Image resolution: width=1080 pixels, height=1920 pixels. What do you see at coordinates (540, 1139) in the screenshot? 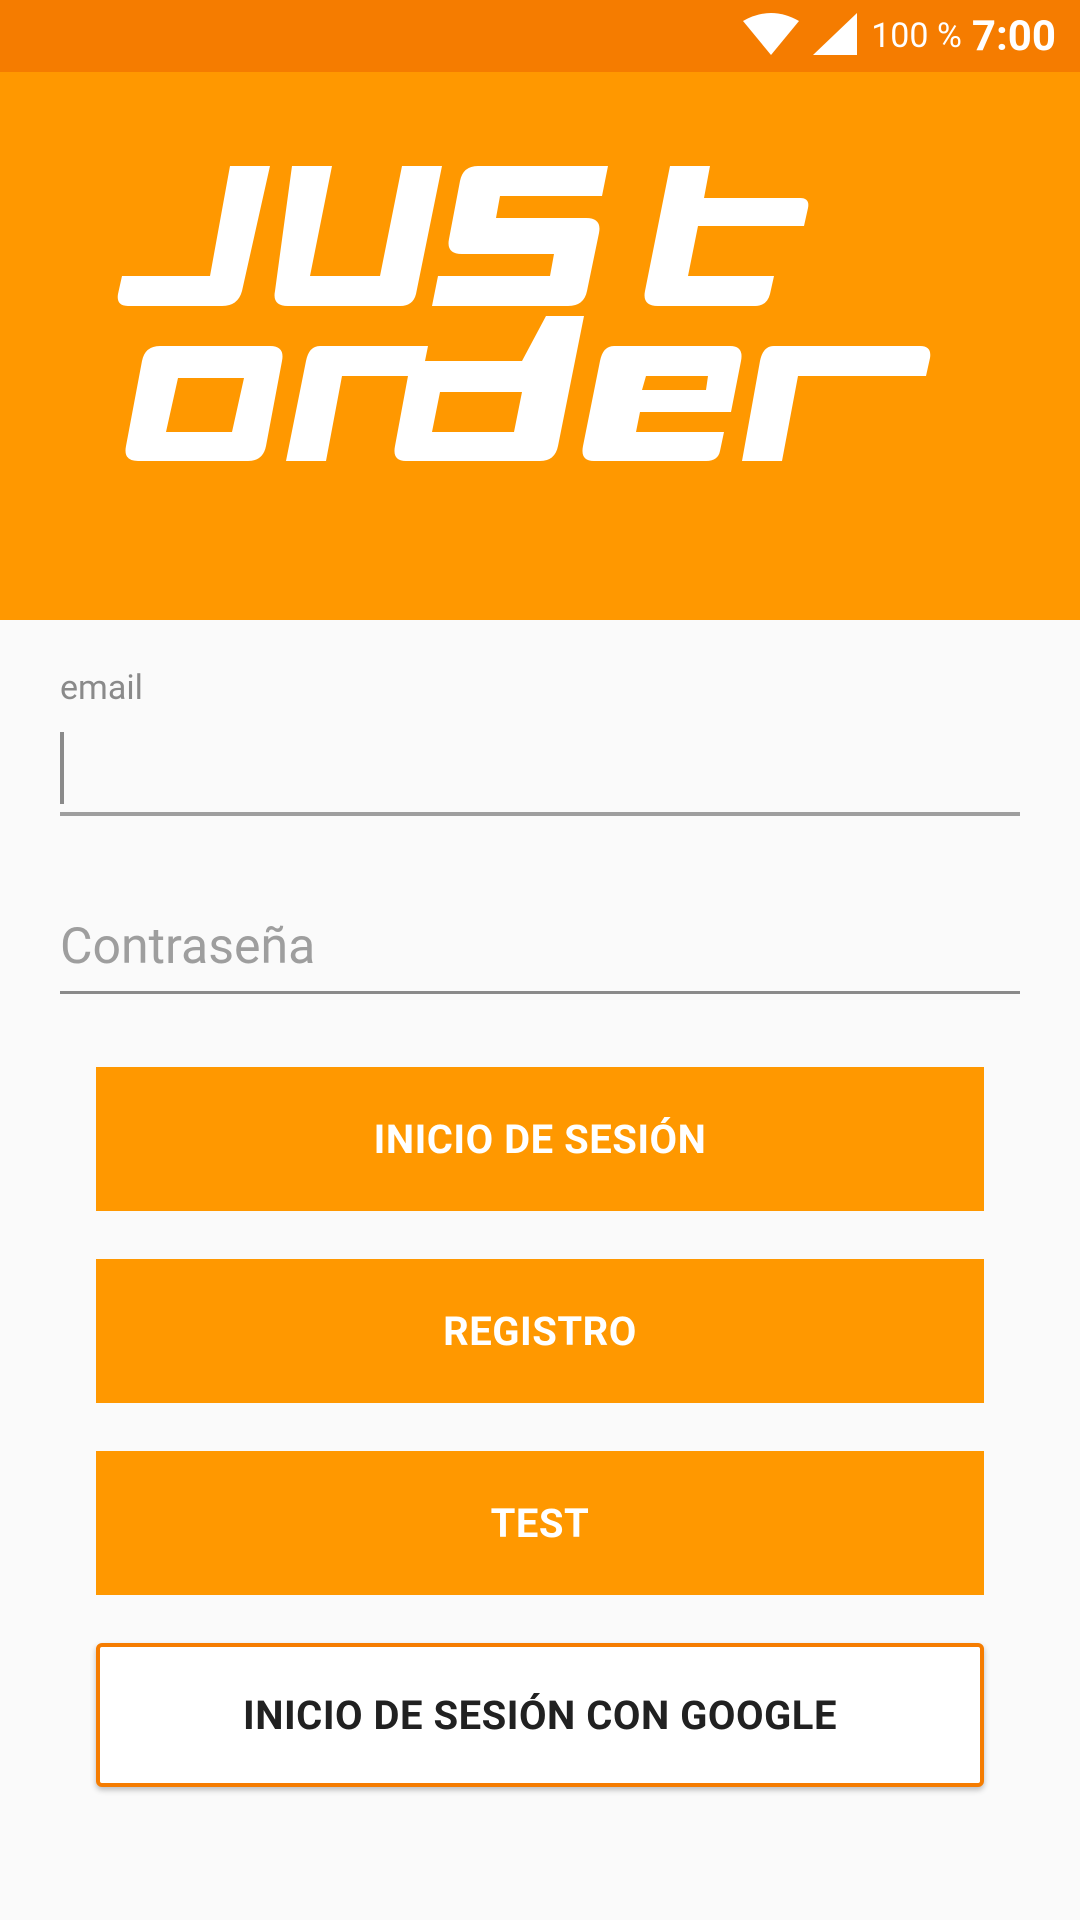
I see `login-button: INICIO DE SESIÓN` at bounding box center [540, 1139].